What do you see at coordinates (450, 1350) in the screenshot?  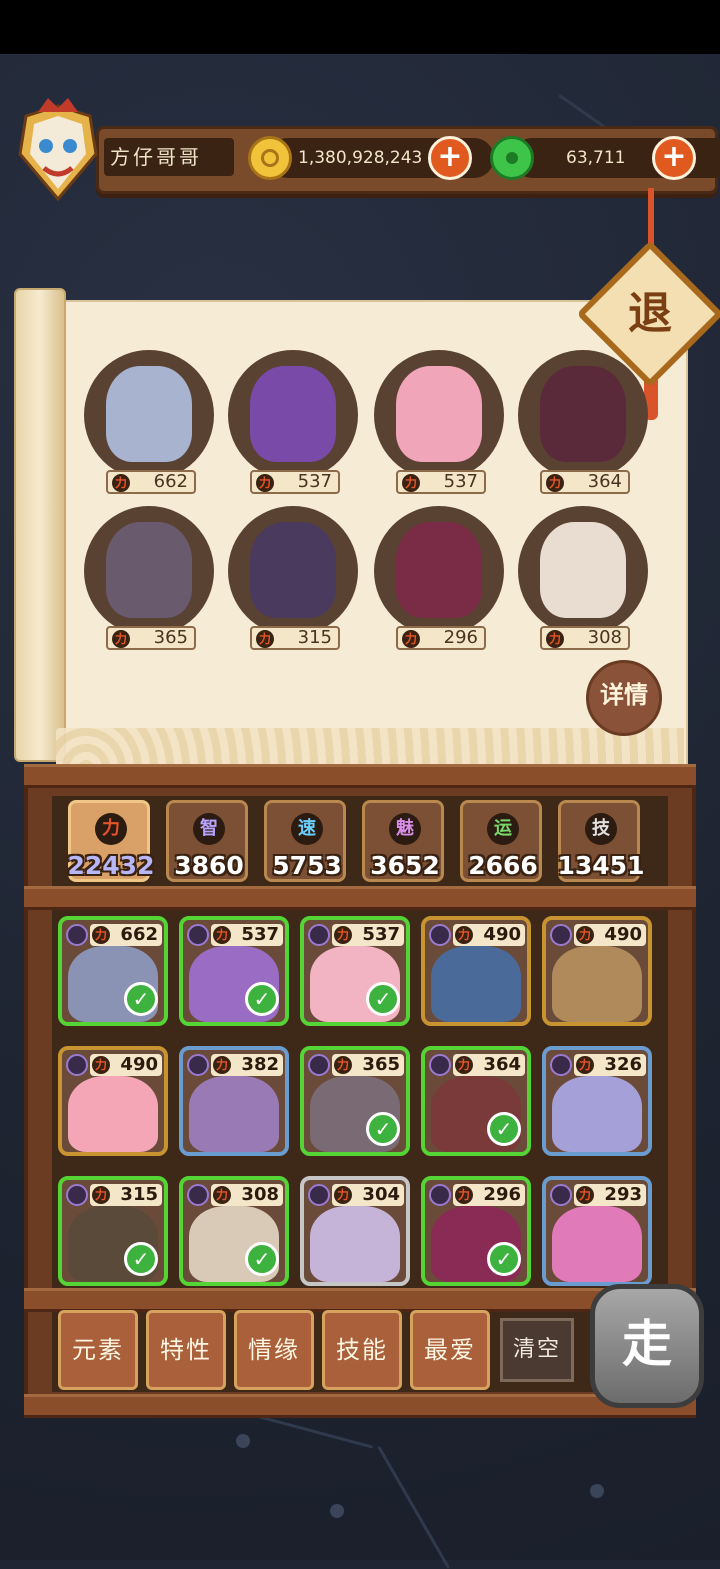 I see `filter-favorite-button: 最爱` at bounding box center [450, 1350].